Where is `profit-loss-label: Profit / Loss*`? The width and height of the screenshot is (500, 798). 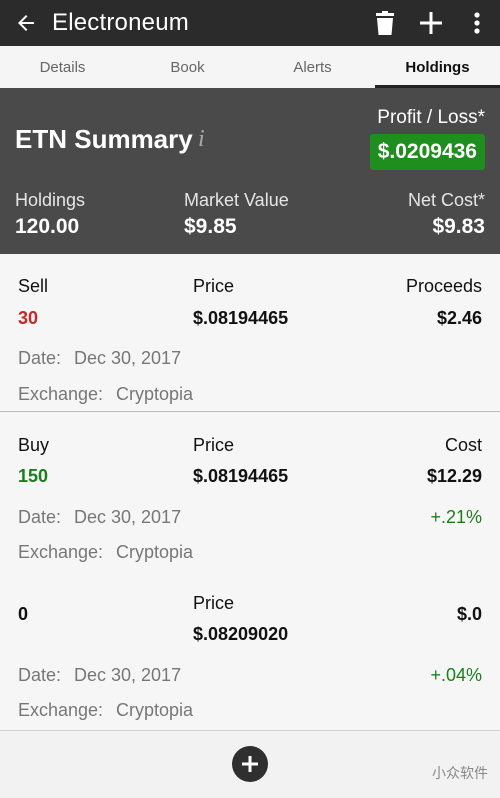
profit-loss-label: Profit / Loss* is located at coordinates (431, 117).